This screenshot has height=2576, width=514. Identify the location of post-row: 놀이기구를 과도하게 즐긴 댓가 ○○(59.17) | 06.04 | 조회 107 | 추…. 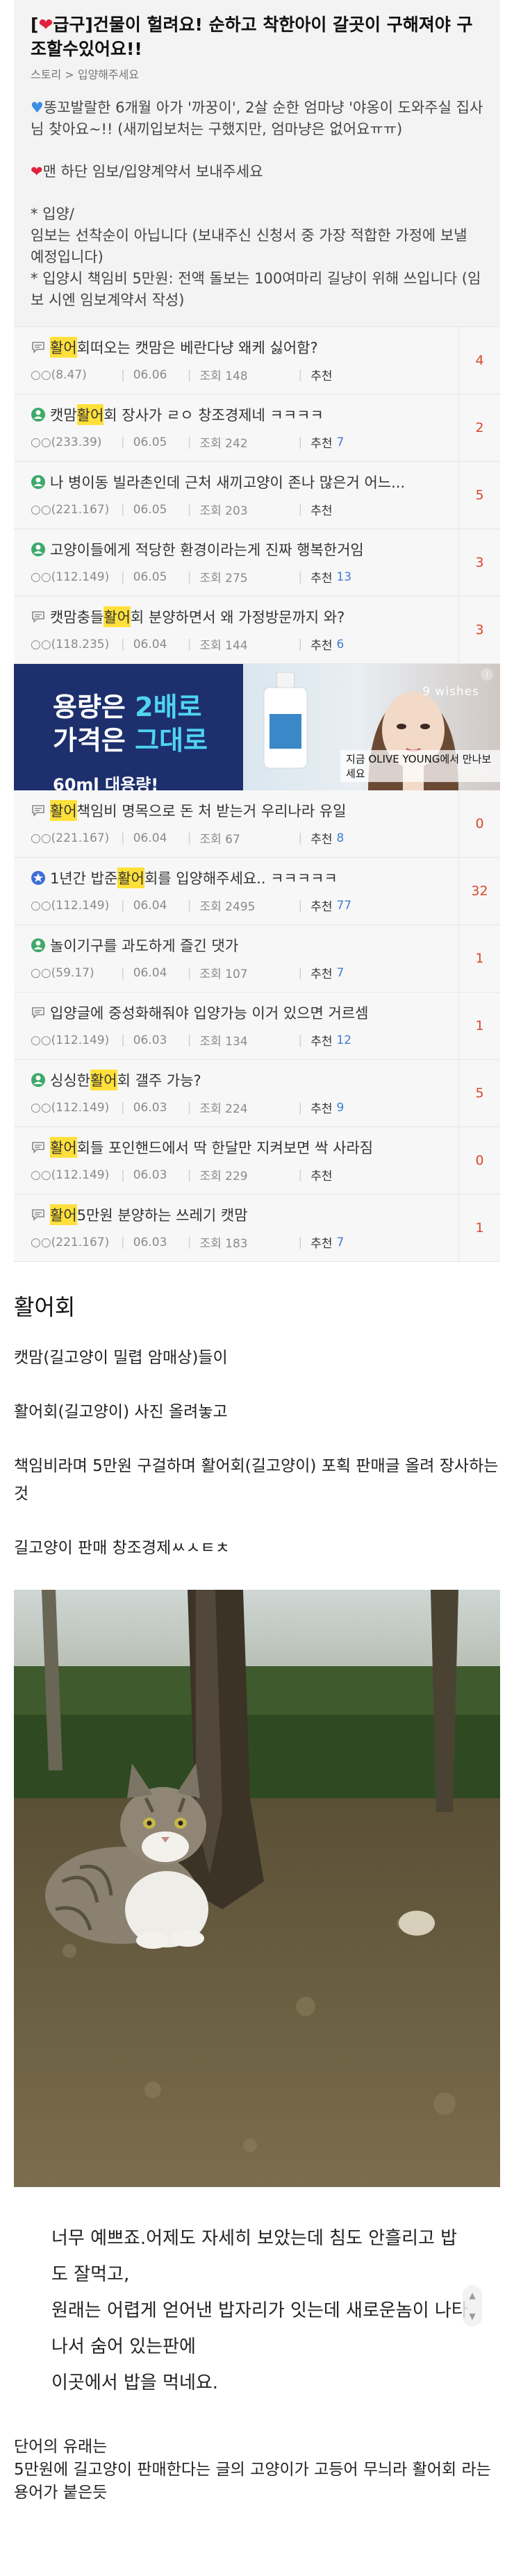
(257, 958).